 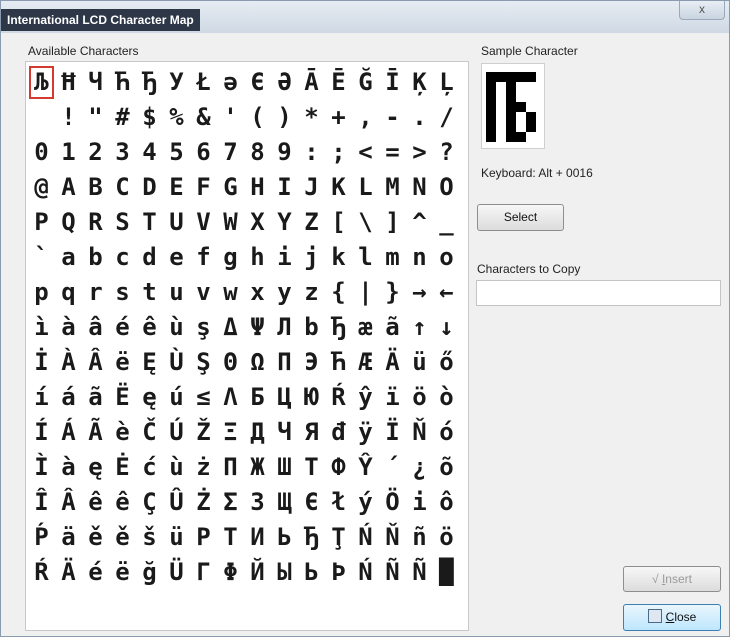 What do you see at coordinates (203, 152) in the screenshot?
I see `grid-character-cell: 6` at bounding box center [203, 152].